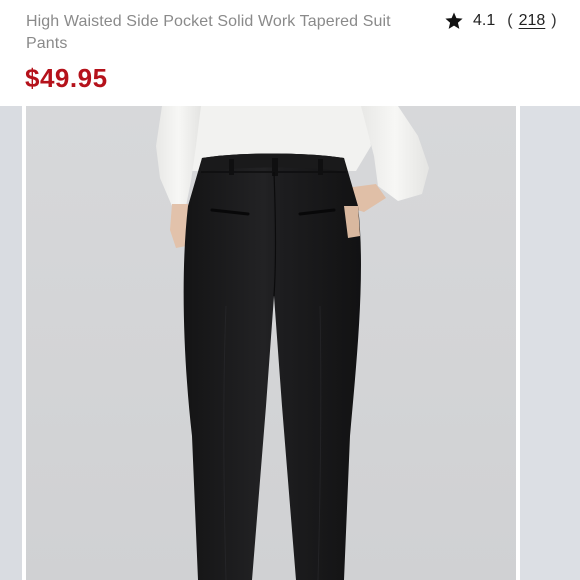  I want to click on rating-value: 4.1, so click(484, 20).